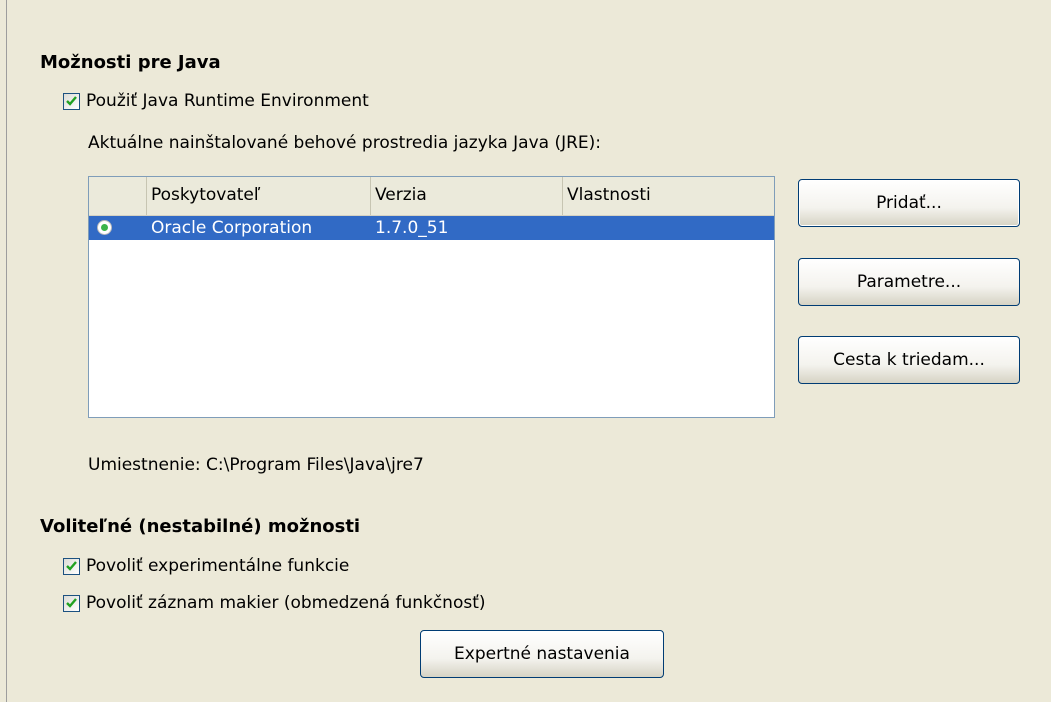 Image resolution: width=1051 pixels, height=702 pixels. I want to click on dialog-left-border, so click(6, 351).